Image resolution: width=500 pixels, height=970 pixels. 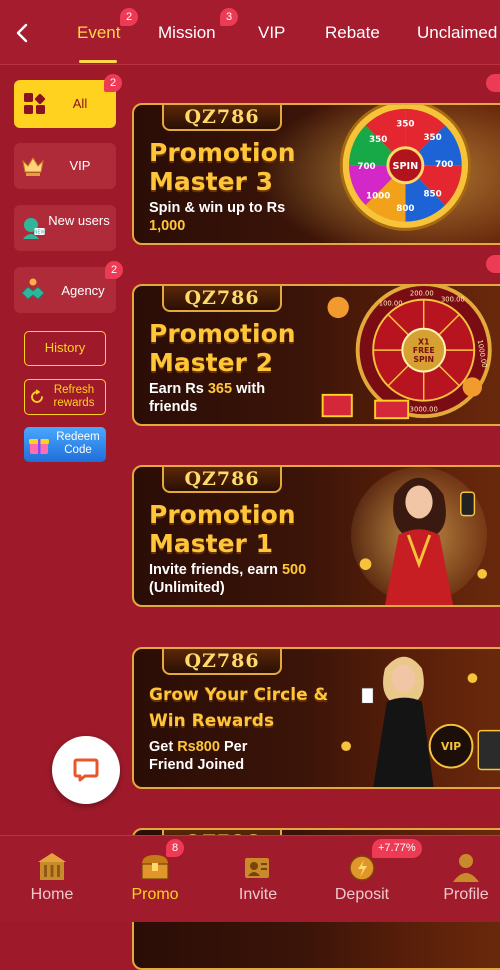 What do you see at coordinates (167, 226) in the screenshot?
I see `card-desc-line2: 1,000` at bounding box center [167, 226].